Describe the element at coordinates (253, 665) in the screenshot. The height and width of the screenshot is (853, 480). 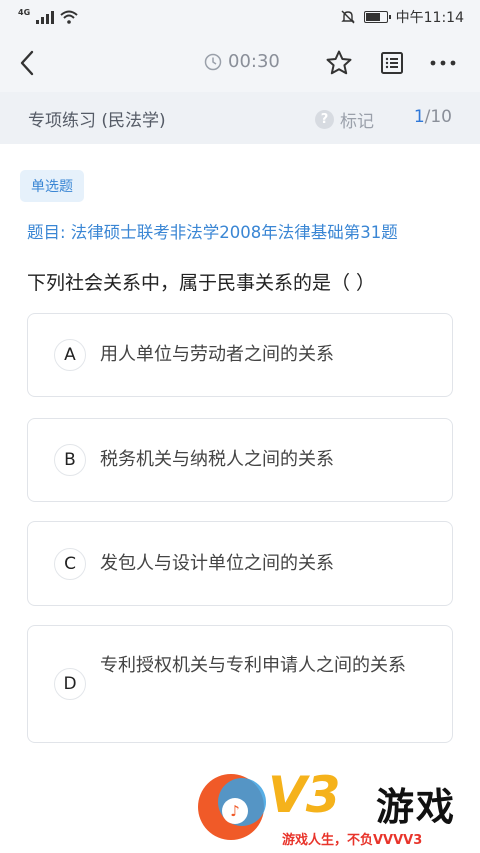
I see `option-text: 专利授权机关与专利申请人之间的关系` at that location.